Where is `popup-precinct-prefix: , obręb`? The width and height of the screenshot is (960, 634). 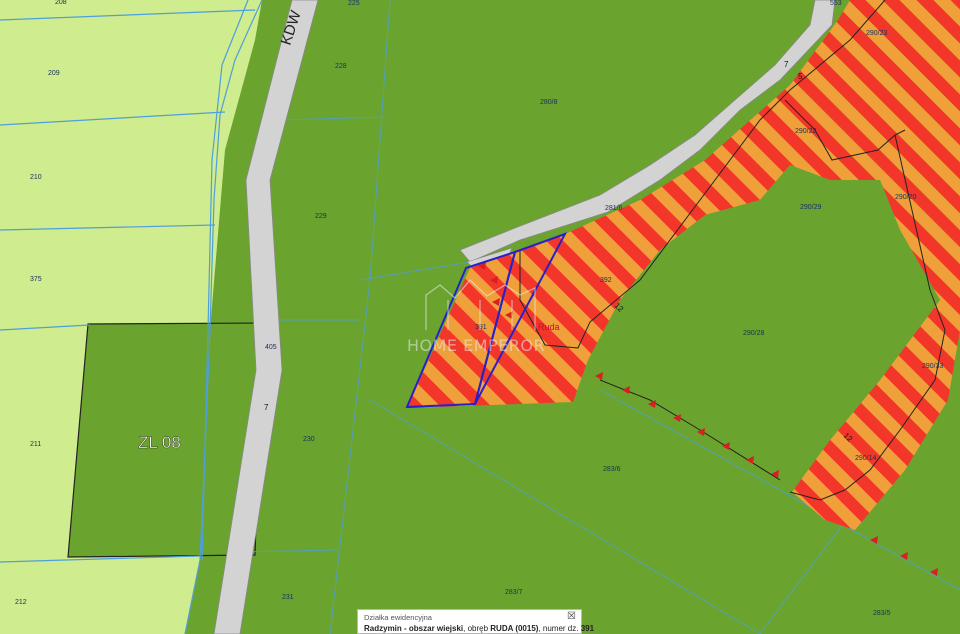
popup-precinct-prefix: , obręb is located at coordinates (477, 628).